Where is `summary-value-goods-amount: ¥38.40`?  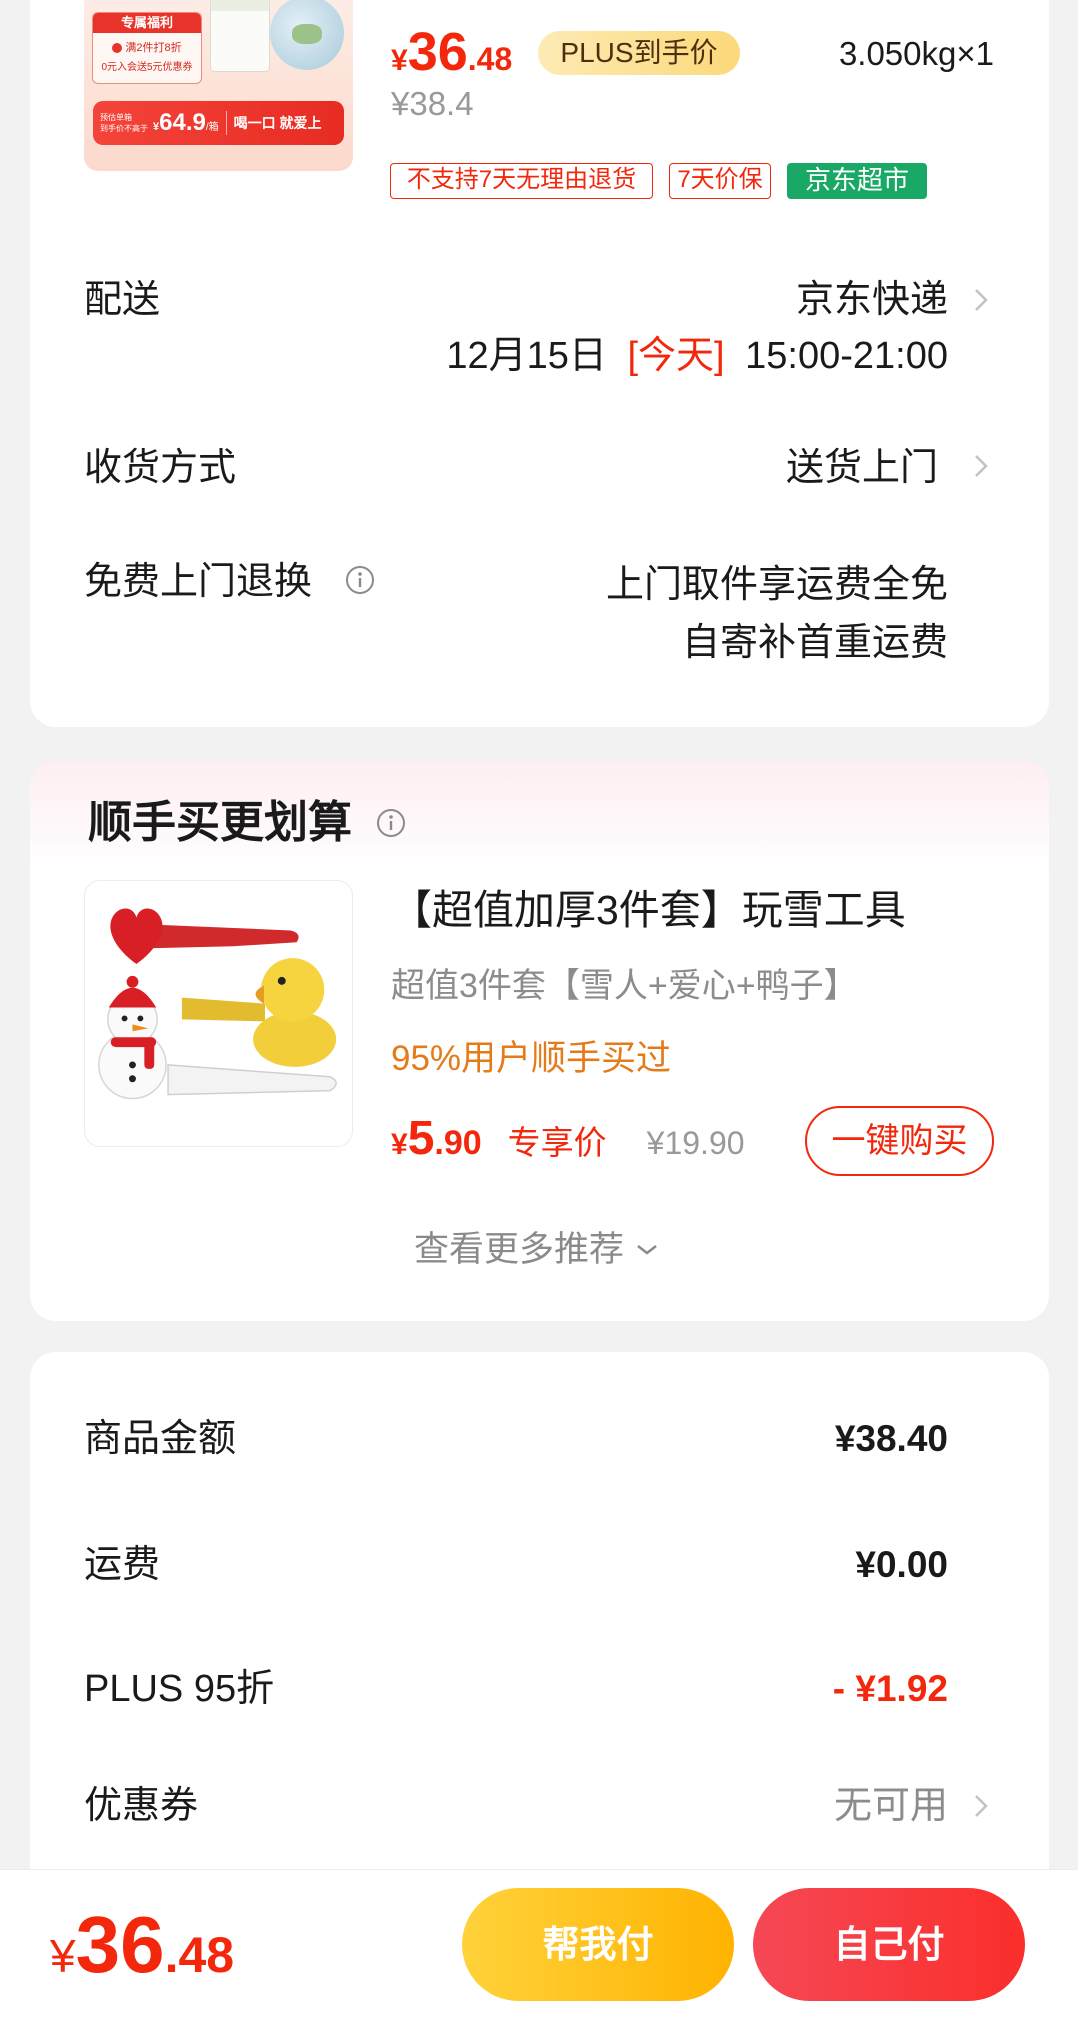
summary-value-goods-amount: ¥38.40 is located at coordinates (891, 1438).